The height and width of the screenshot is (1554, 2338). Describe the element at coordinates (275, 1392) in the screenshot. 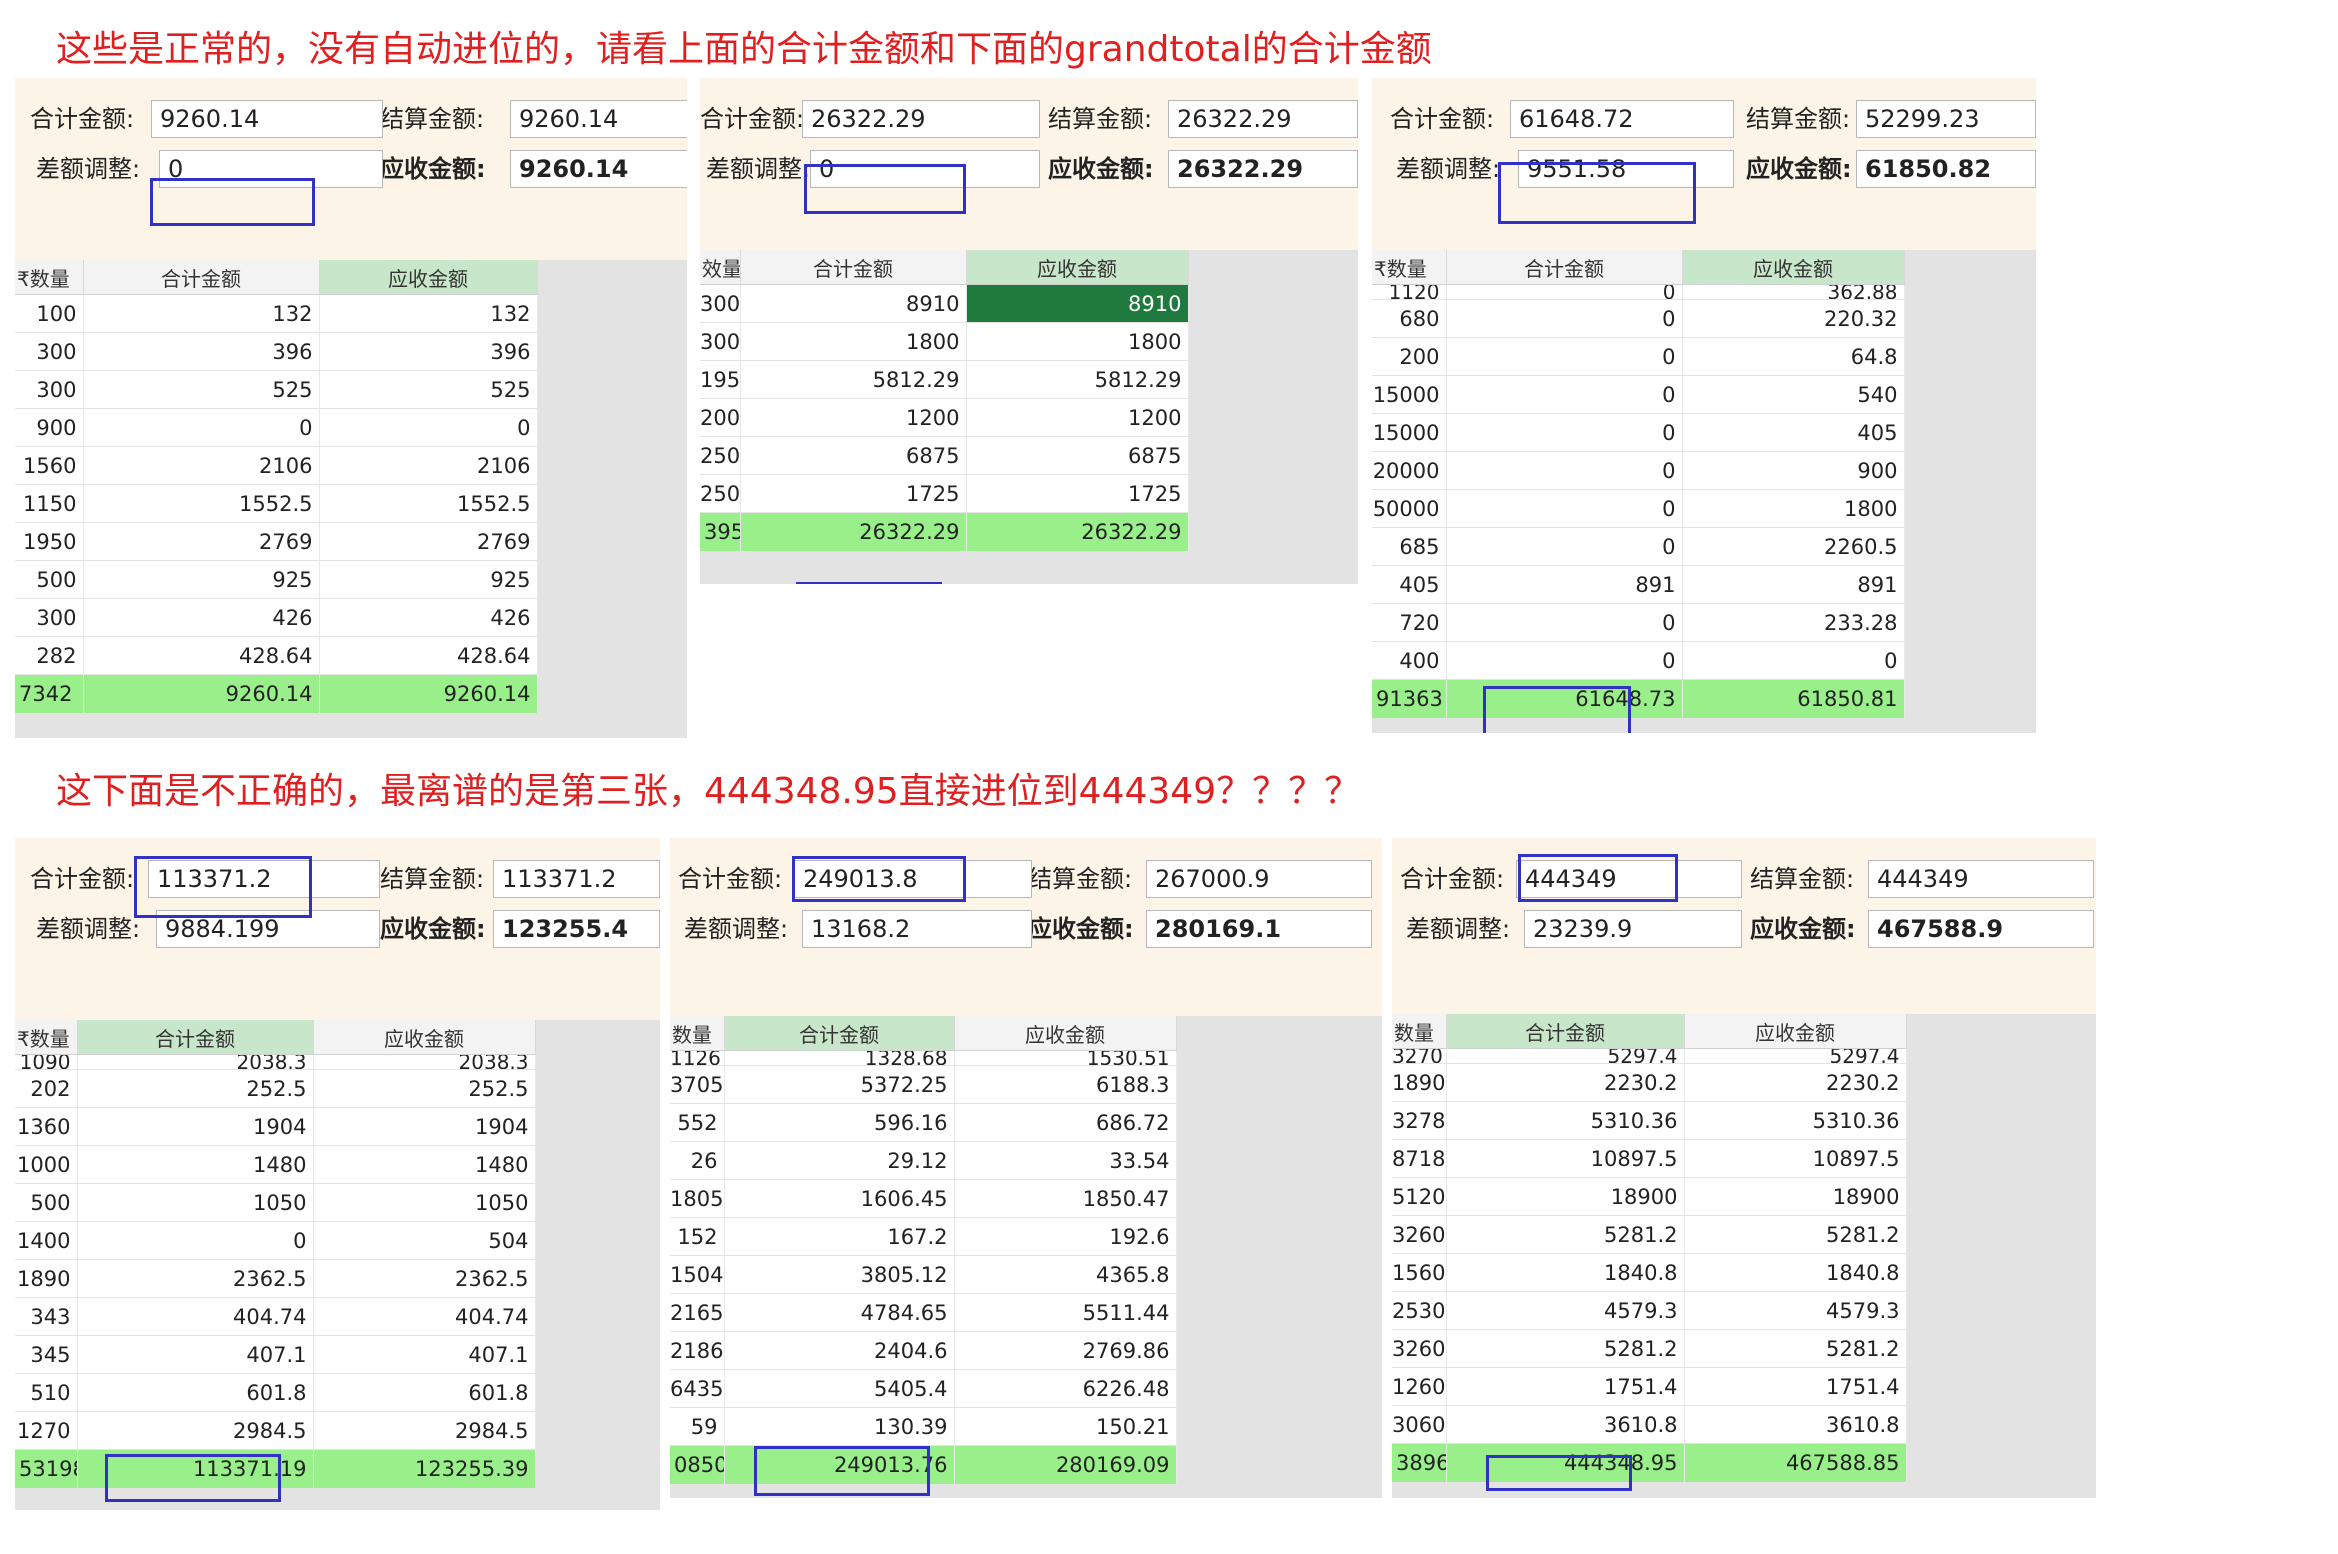

I see `table-row: 510 601.8 601.8` at that location.